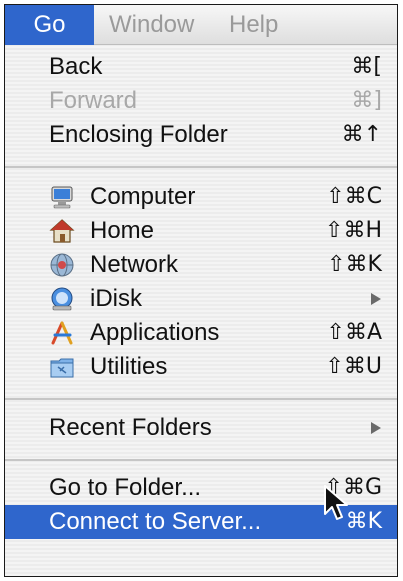 Image resolution: width=403 pixels, height=581 pixels. I want to click on shortcut: ⌘[, so click(366, 66).